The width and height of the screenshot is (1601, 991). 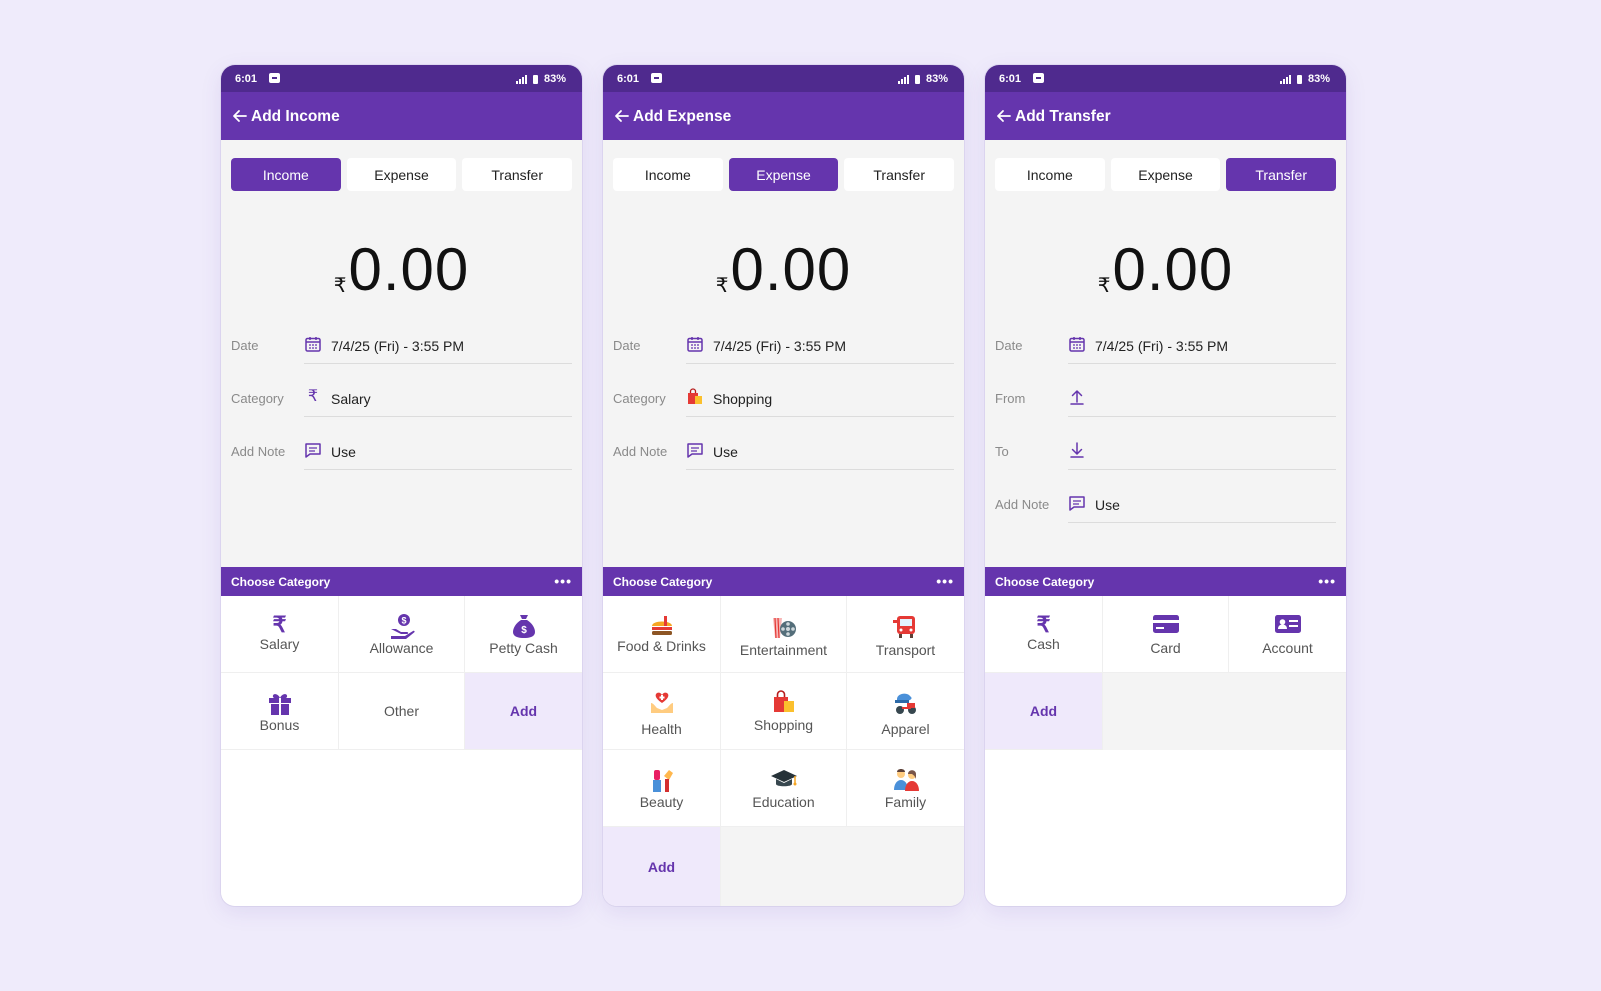 What do you see at coordinates (279, 624) in the screenshot?
I see `rupee-icon: ₹` at bounding box center [279, 624].